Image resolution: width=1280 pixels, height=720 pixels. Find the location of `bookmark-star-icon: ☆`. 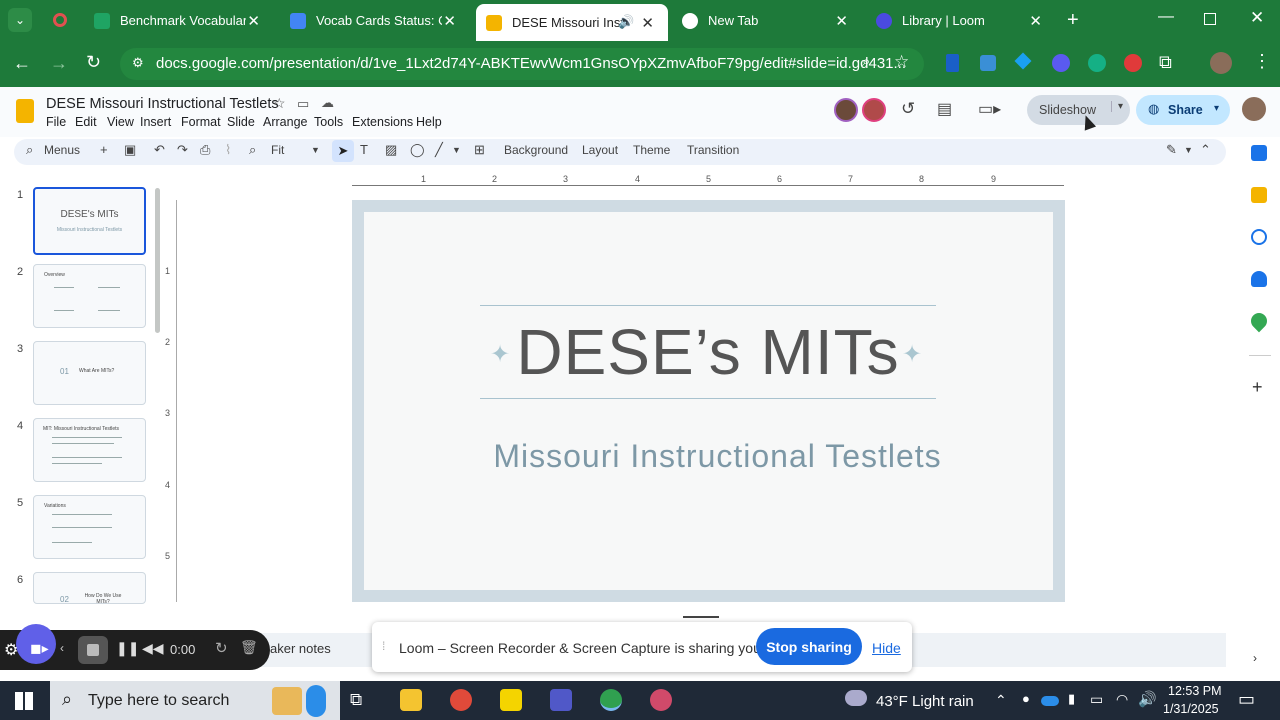

bookmark-star-icon: ☆ is located at coordinates (901, 62).